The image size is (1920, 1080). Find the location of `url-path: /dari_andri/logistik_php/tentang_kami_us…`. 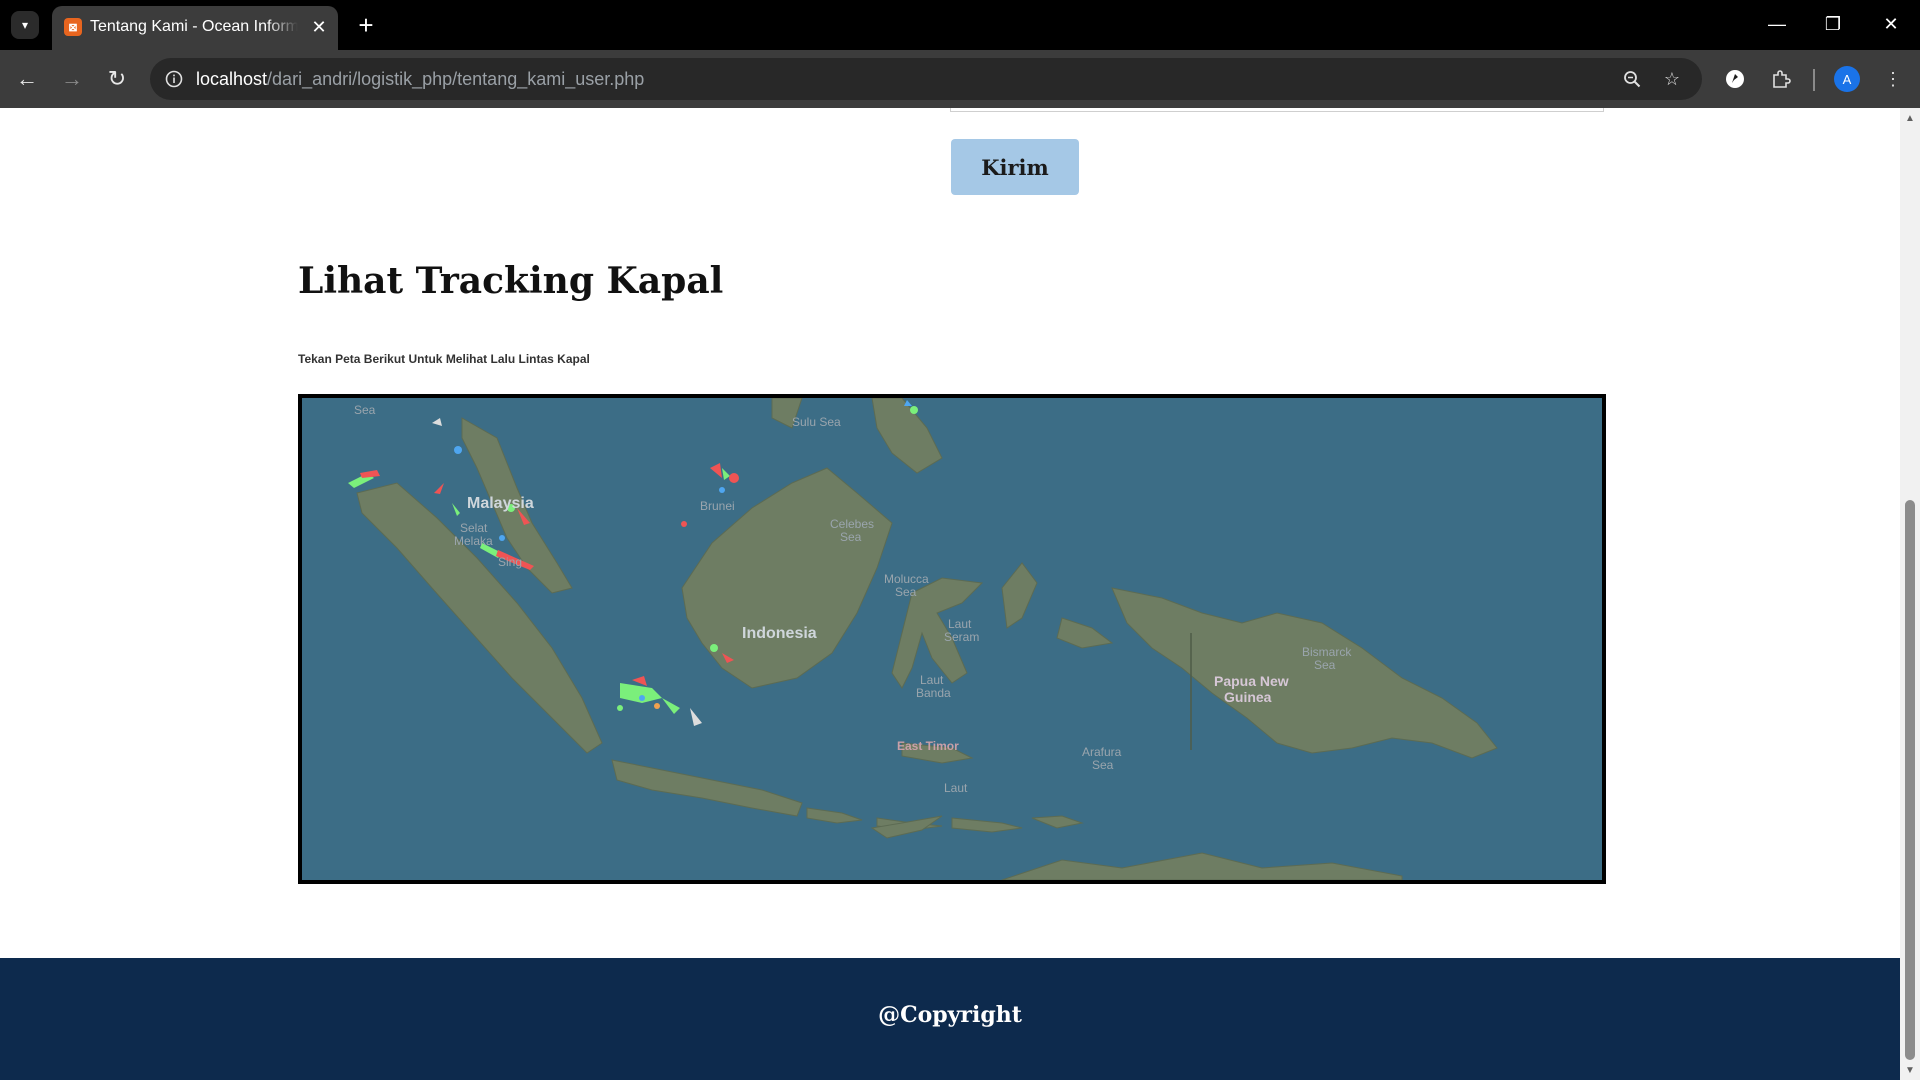

url-path: /dari_andri/logistik_php/tentang_kami_us… is located at coordinates (456, 79).